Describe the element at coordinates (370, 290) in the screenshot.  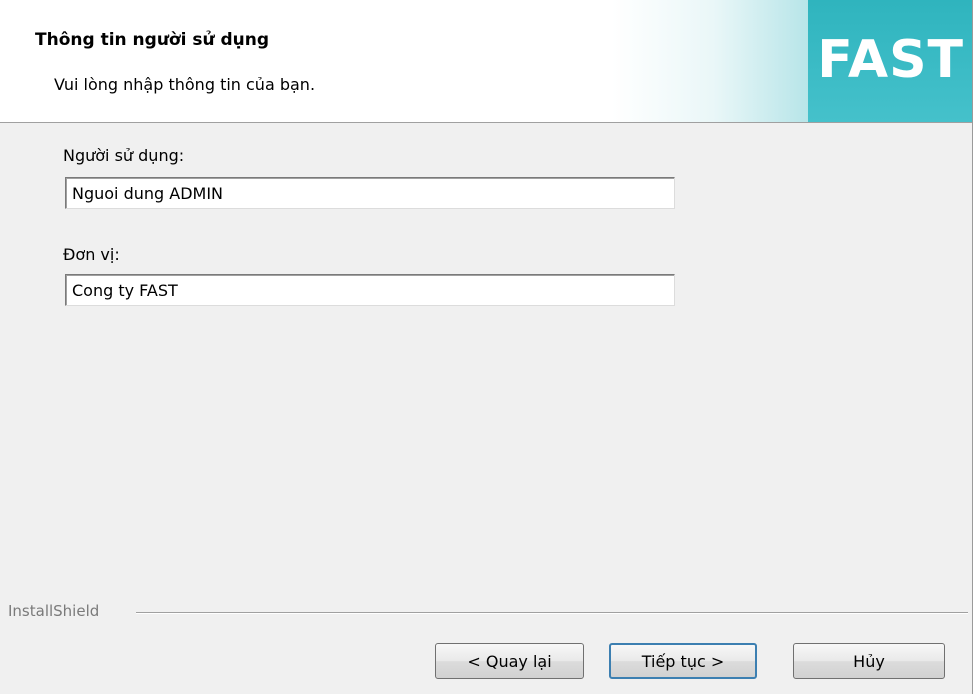
I see `organization-input` at that location.